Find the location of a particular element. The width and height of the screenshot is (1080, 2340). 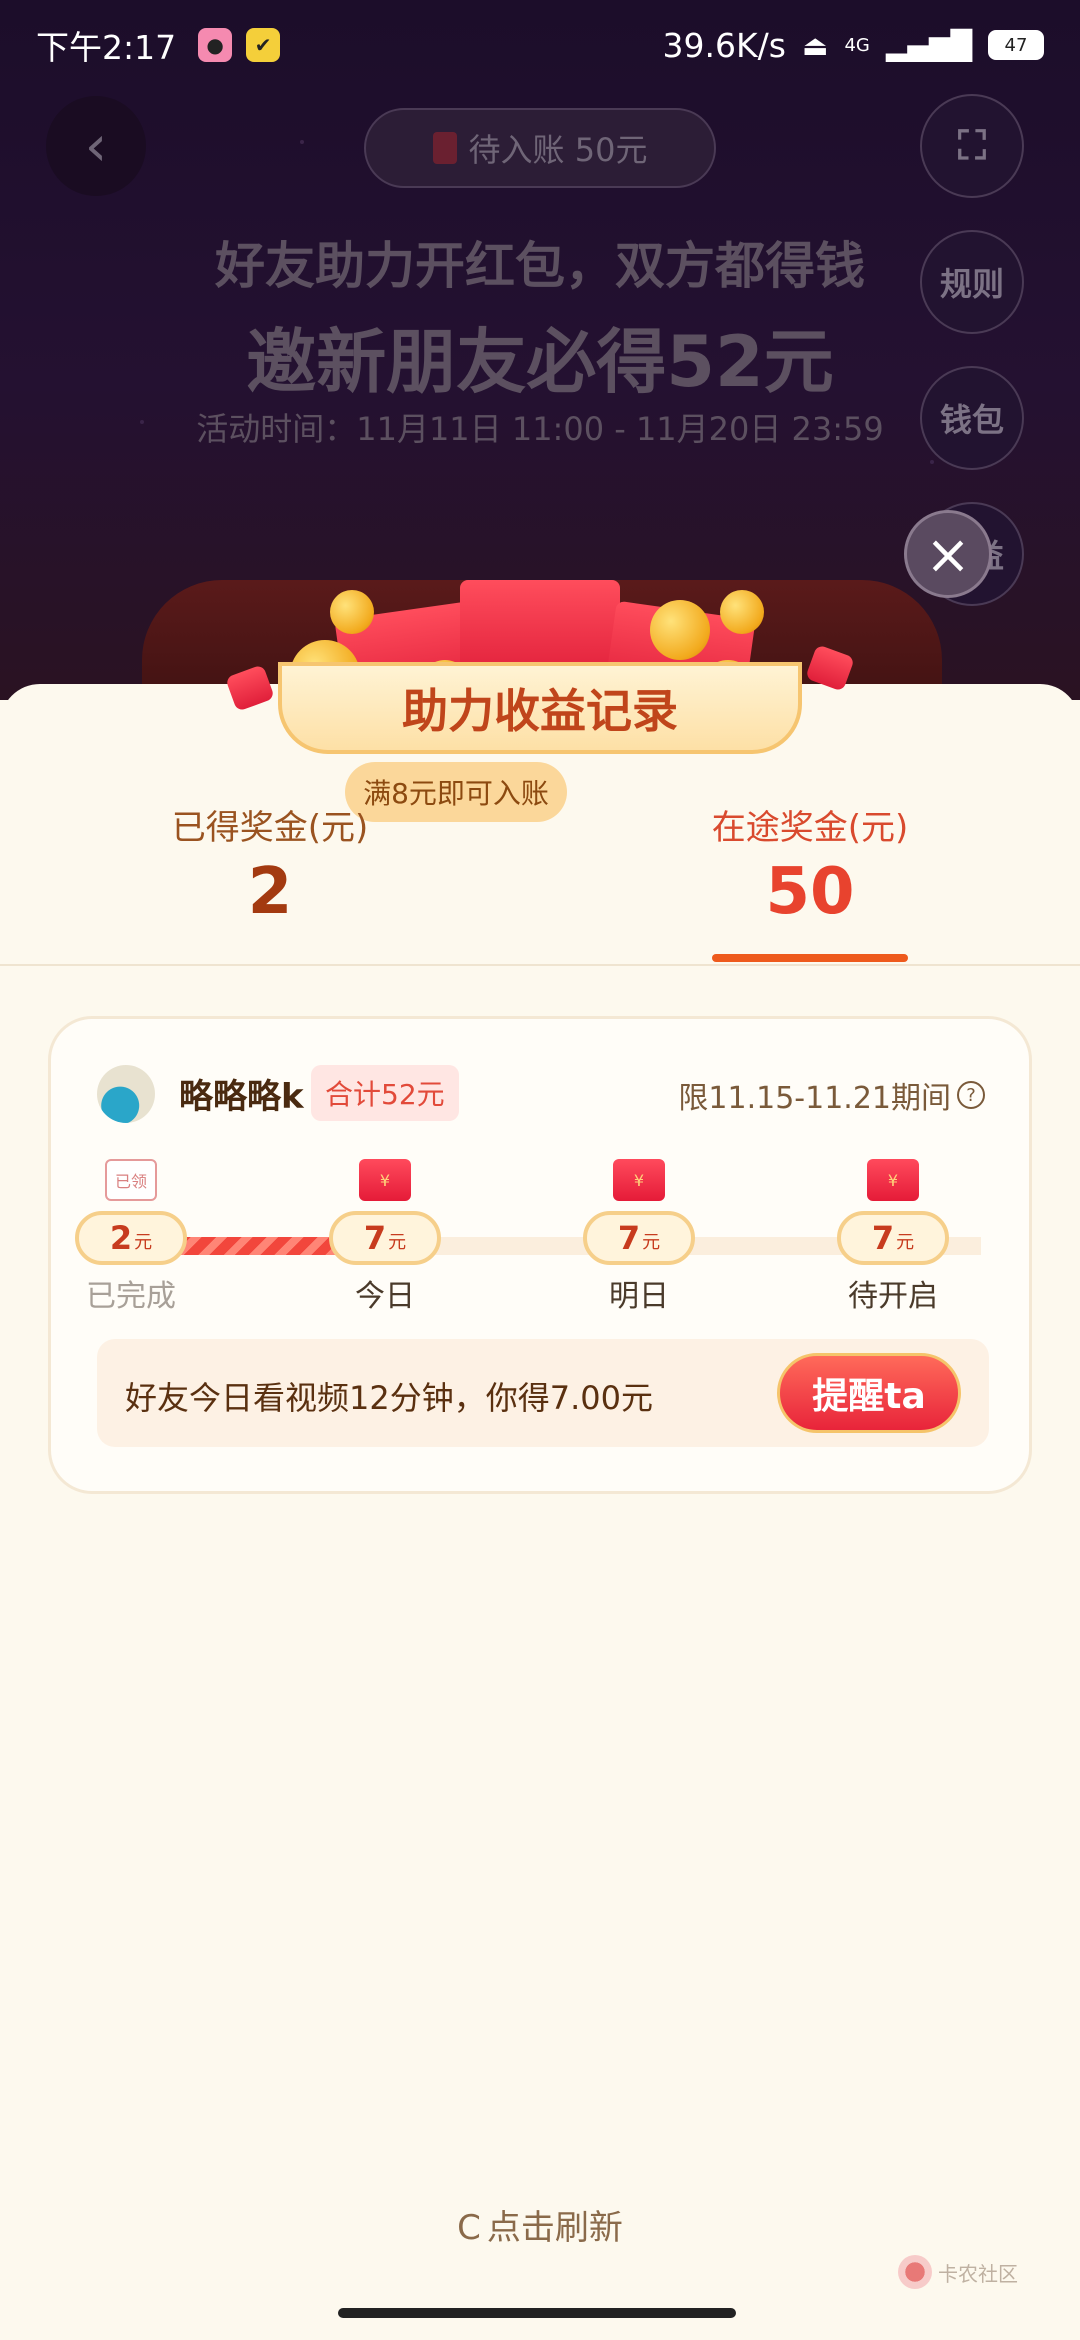

status-time: 下午2:17 is located at coordinates (106, 47).